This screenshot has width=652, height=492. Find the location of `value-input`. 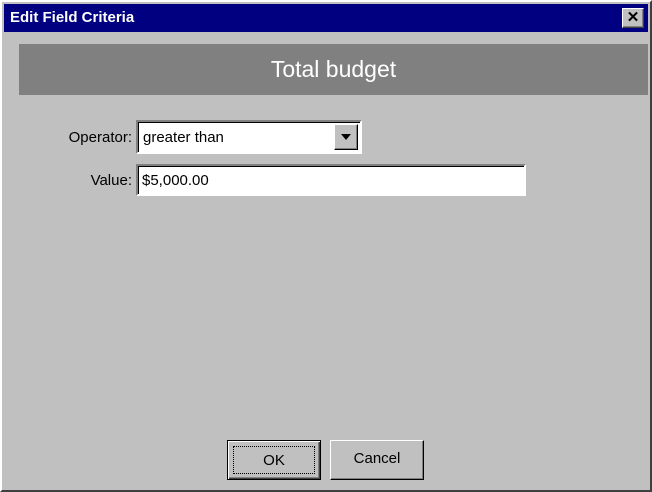

value-input is located at coordinates (331, 180).